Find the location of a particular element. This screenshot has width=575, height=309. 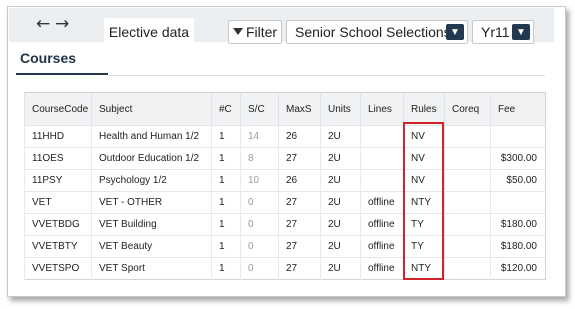

student-count: 10 is located at coordinates (259, 180).